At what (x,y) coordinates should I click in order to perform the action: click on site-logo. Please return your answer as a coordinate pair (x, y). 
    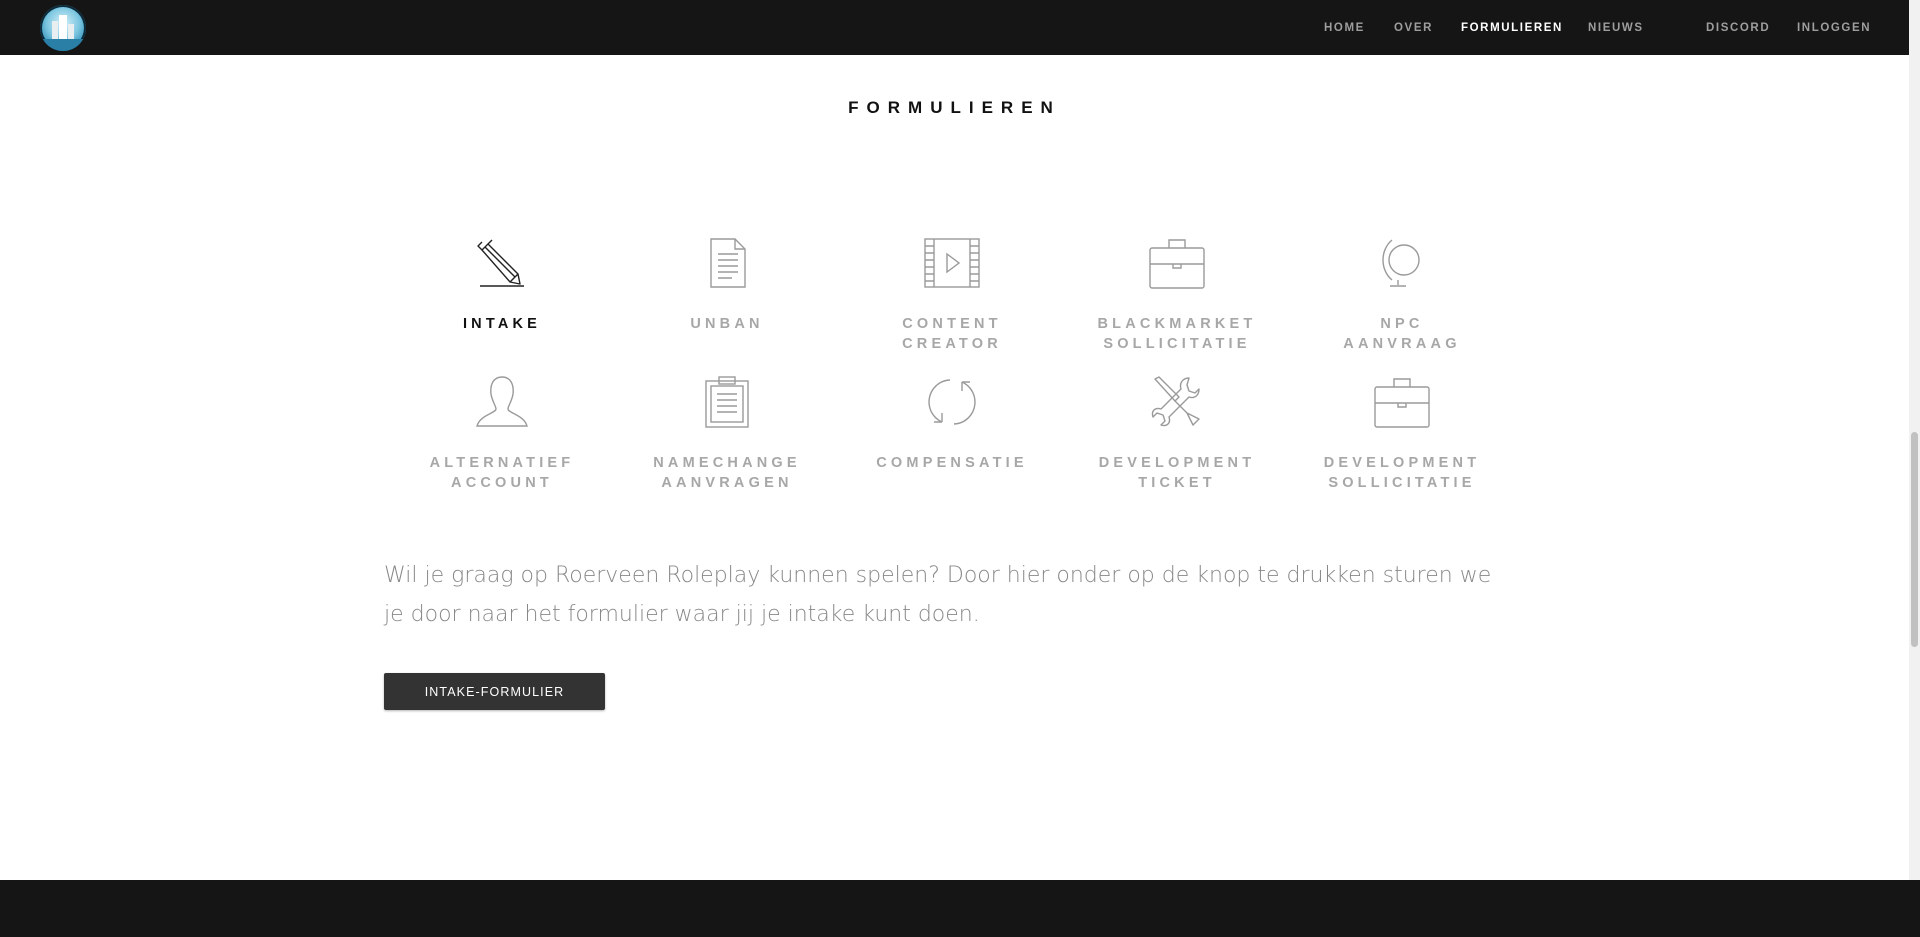
    Looking at the image, I should click on (63, 28).